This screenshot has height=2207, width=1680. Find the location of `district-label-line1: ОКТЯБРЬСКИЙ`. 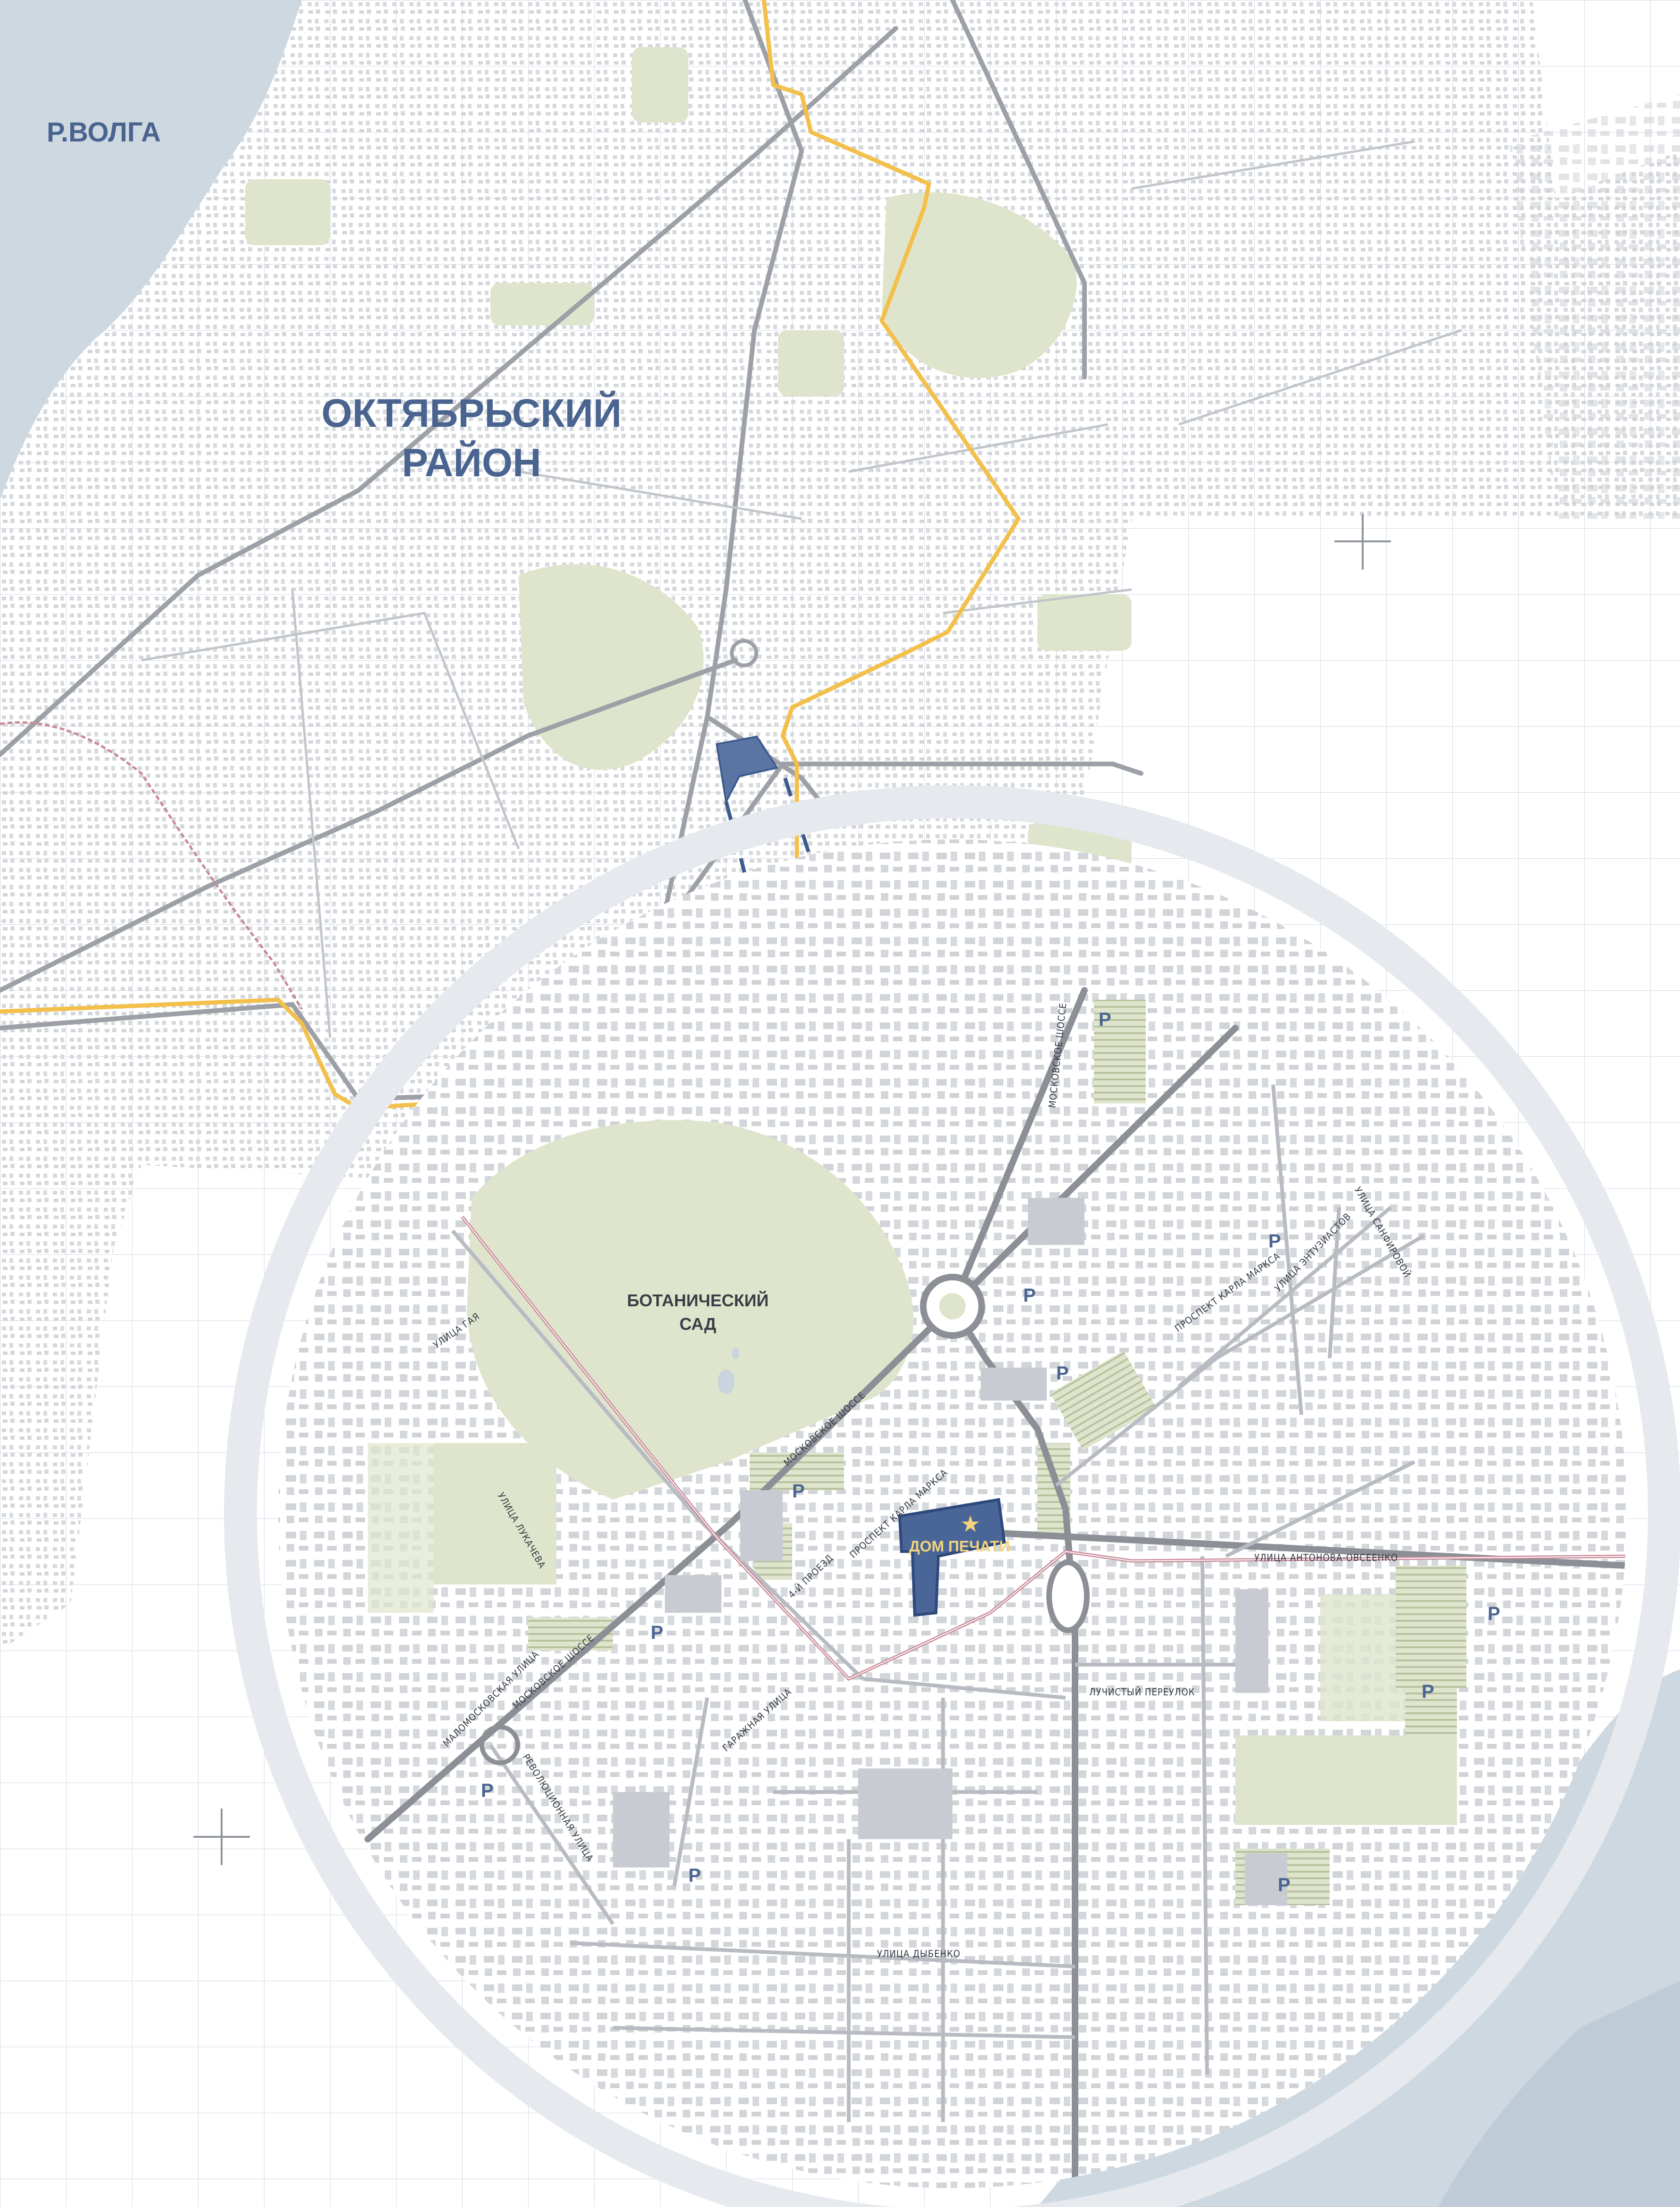

district-label-line1: ОКТЯБРЬСКИЙ is located at coordinates (472, 413).